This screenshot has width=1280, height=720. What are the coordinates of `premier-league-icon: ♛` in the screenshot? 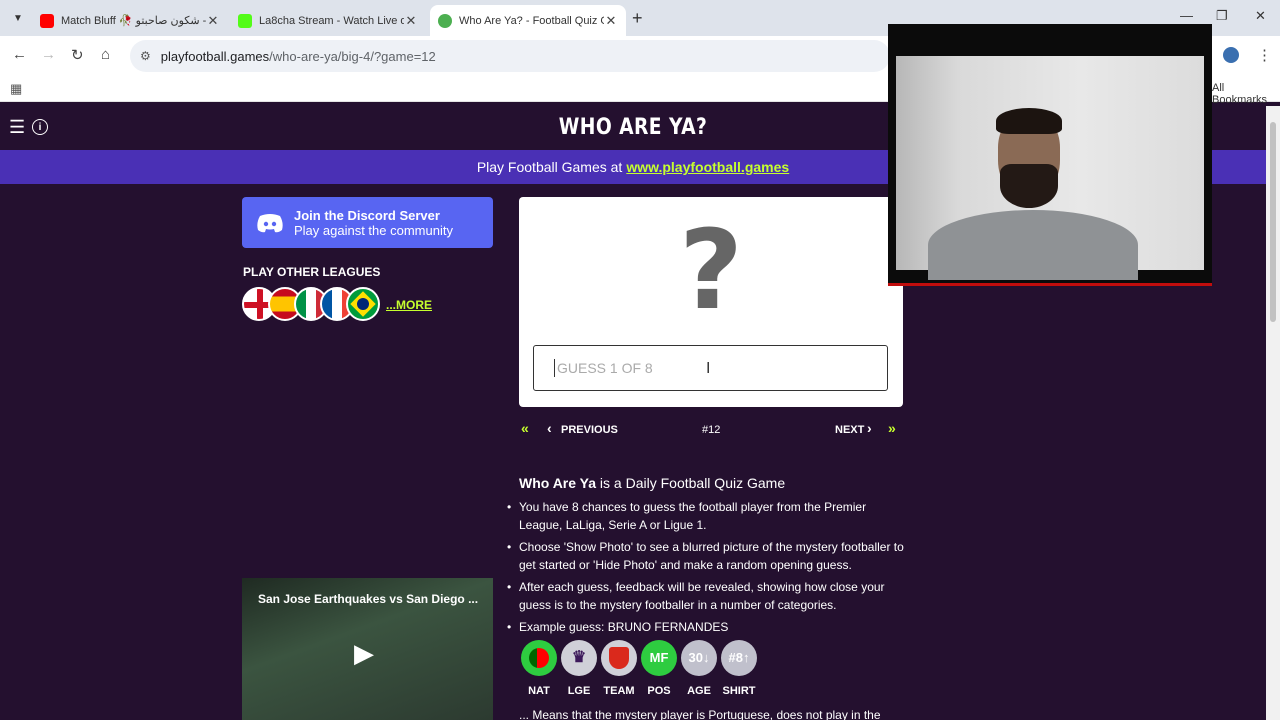 It's located at (579, 658).